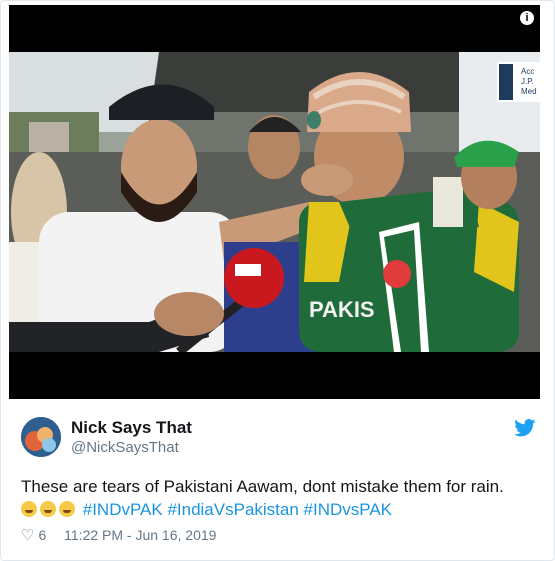  Describe the element at coordinates (131, 428) in the screenshot. I see `display-name: Nick Says That` at that location.